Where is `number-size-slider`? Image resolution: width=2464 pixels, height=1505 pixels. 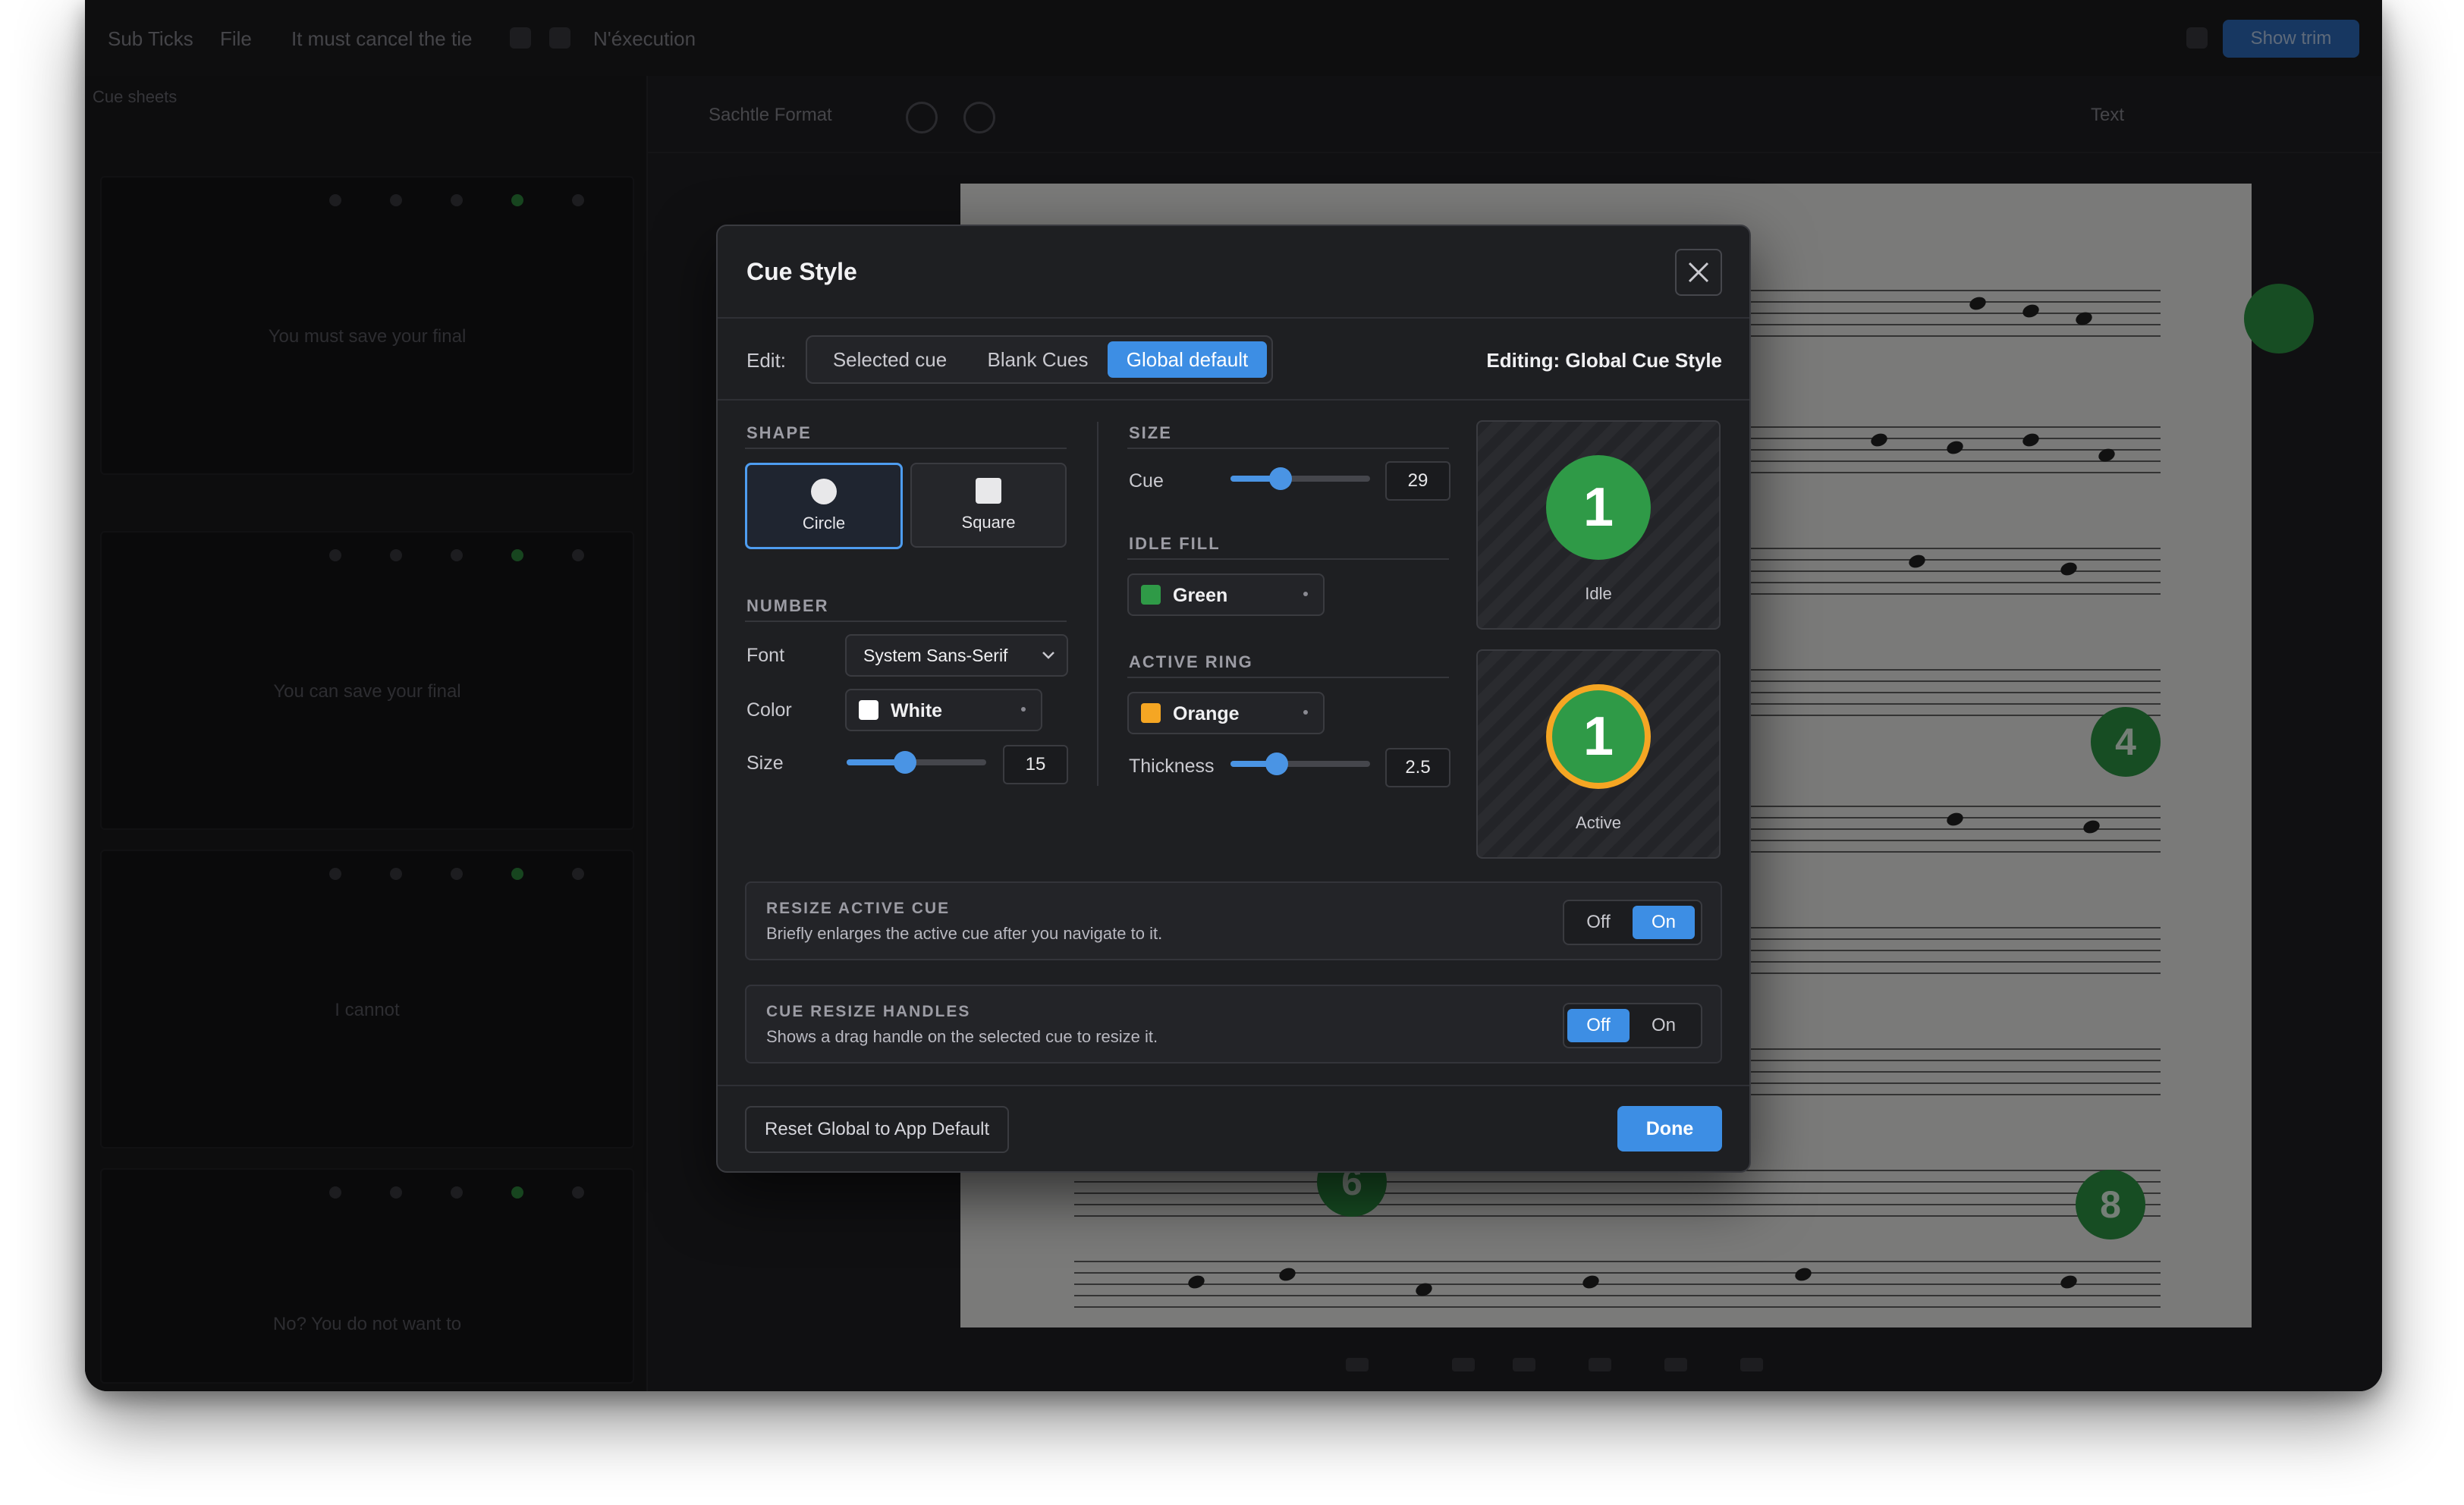
number-size-slider is located at coordinates (916, 762).